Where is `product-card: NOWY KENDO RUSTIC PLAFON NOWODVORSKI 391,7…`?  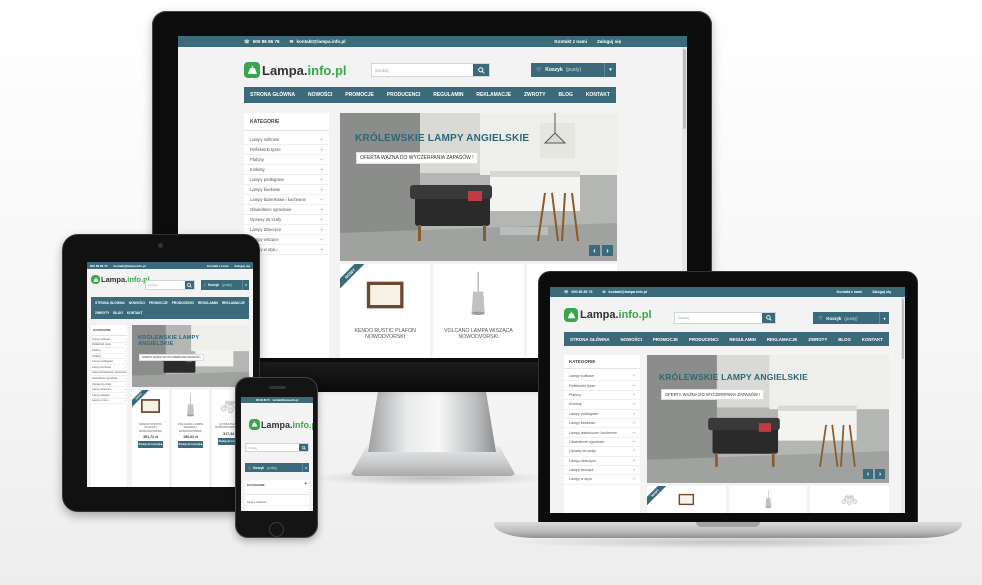 product-card: NOWY KENDO RUSTIC PLAFON NOWODVORSKI 391,7… is located at coordinates (150, 438).